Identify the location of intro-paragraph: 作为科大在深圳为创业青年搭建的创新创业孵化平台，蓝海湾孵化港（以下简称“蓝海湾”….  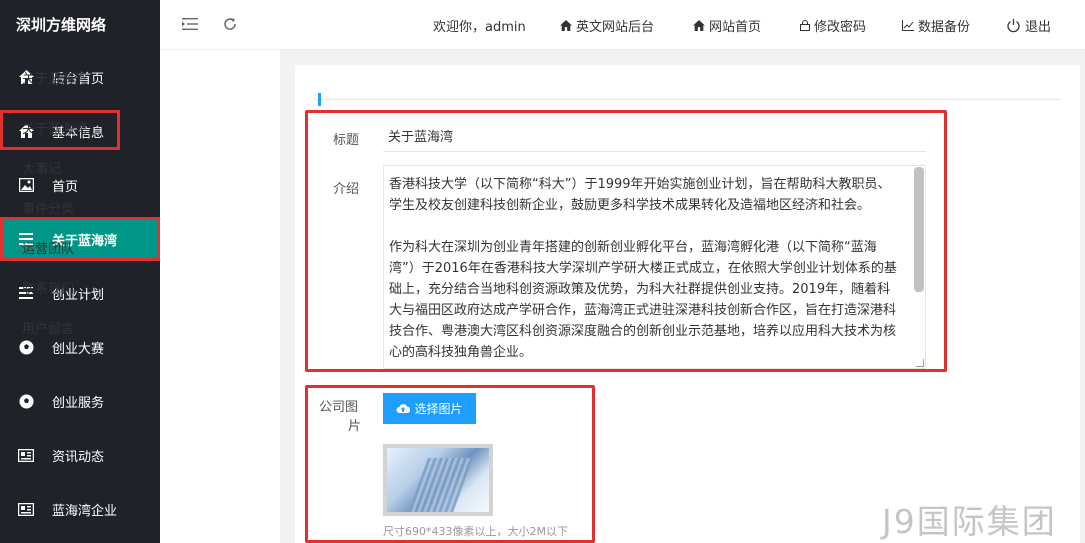
(643, 300).